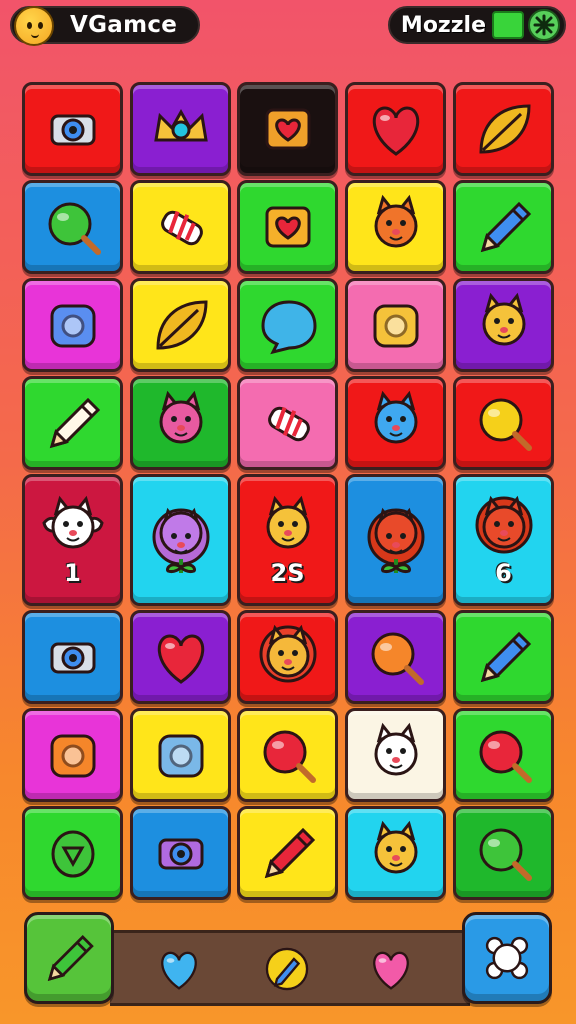 This screenshot has width=576, height=1024. I want to click on yellow-pencil-coin-icon, so click(287, 969).